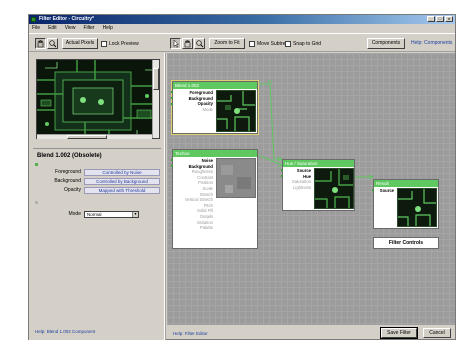 The image size is (470, 340). Describe the element at coordinates (70, 28) in the screenshot. I see `menu-view: View` at that location.